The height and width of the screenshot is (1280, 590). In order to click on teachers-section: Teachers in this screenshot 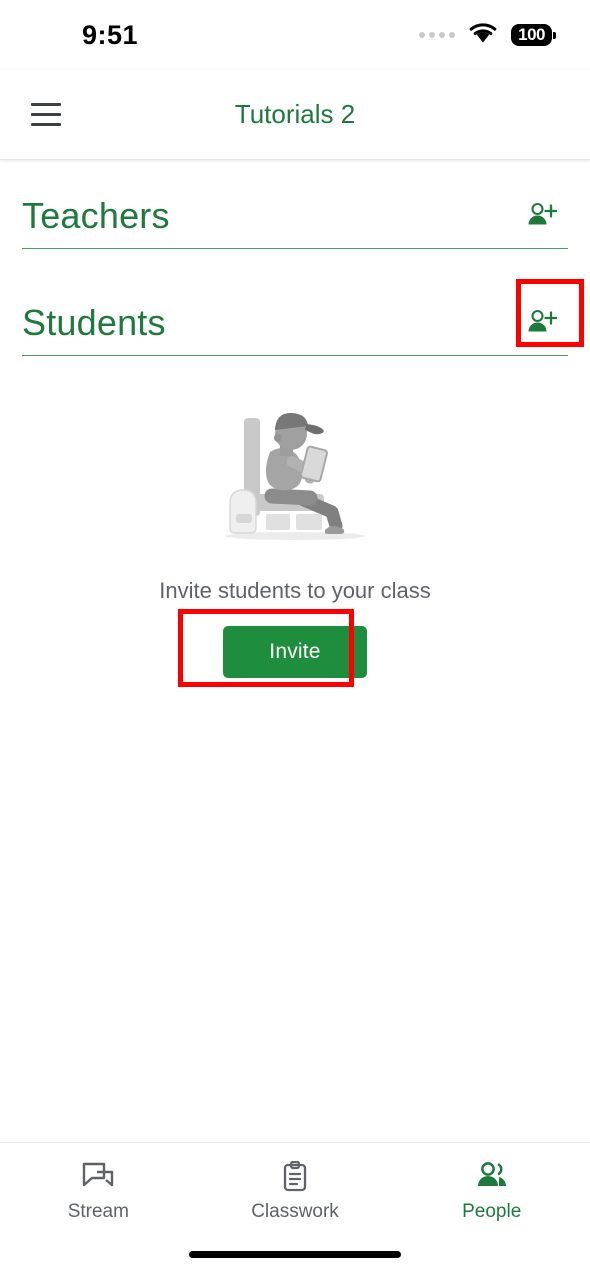, I will do `click(295, 221)`.